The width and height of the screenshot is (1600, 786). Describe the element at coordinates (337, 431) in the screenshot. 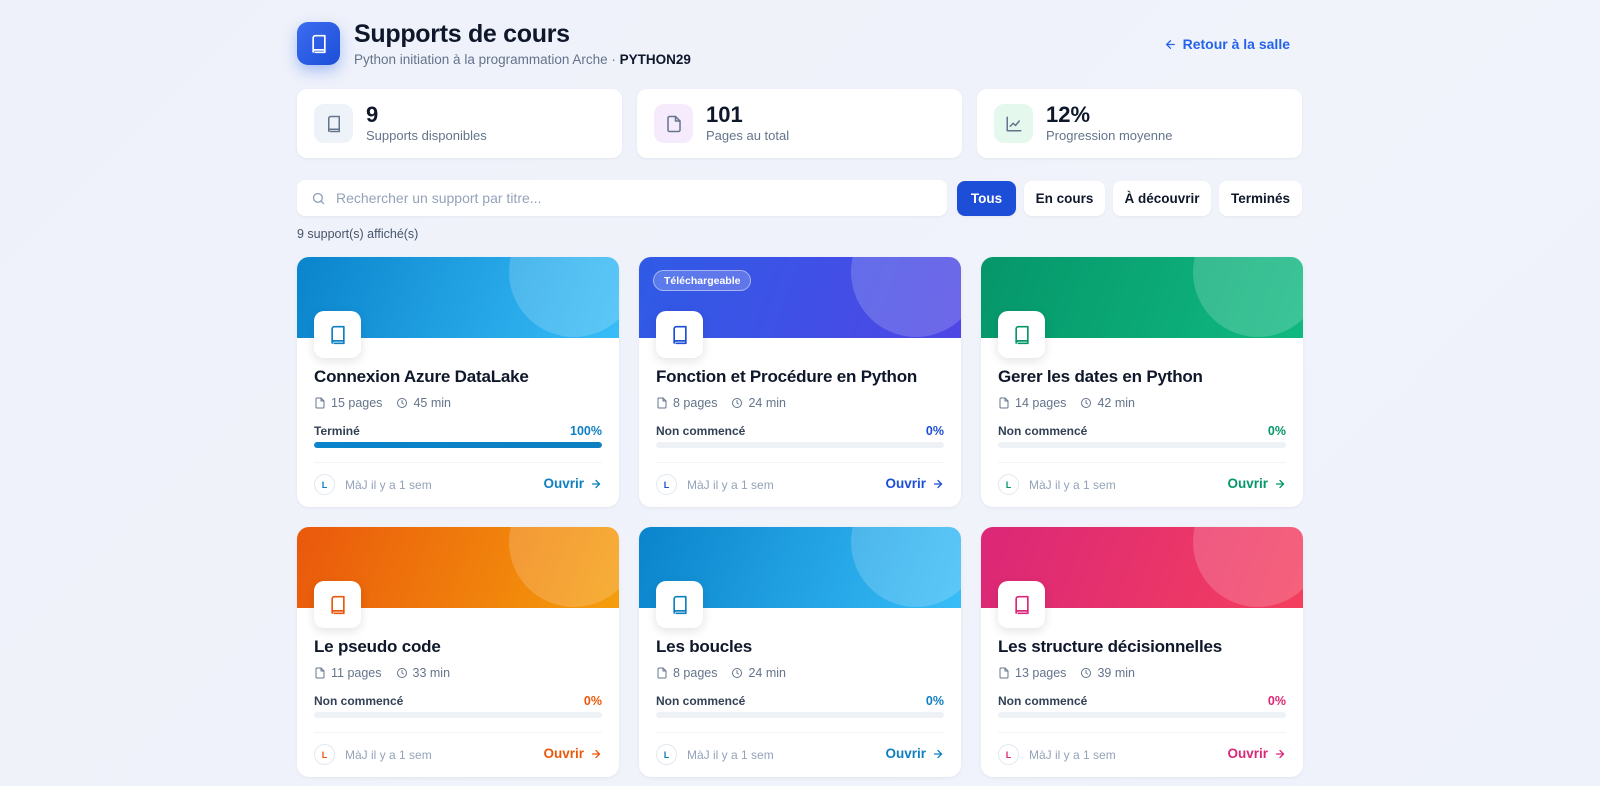

I see `progress-status: Terminé` at that location.